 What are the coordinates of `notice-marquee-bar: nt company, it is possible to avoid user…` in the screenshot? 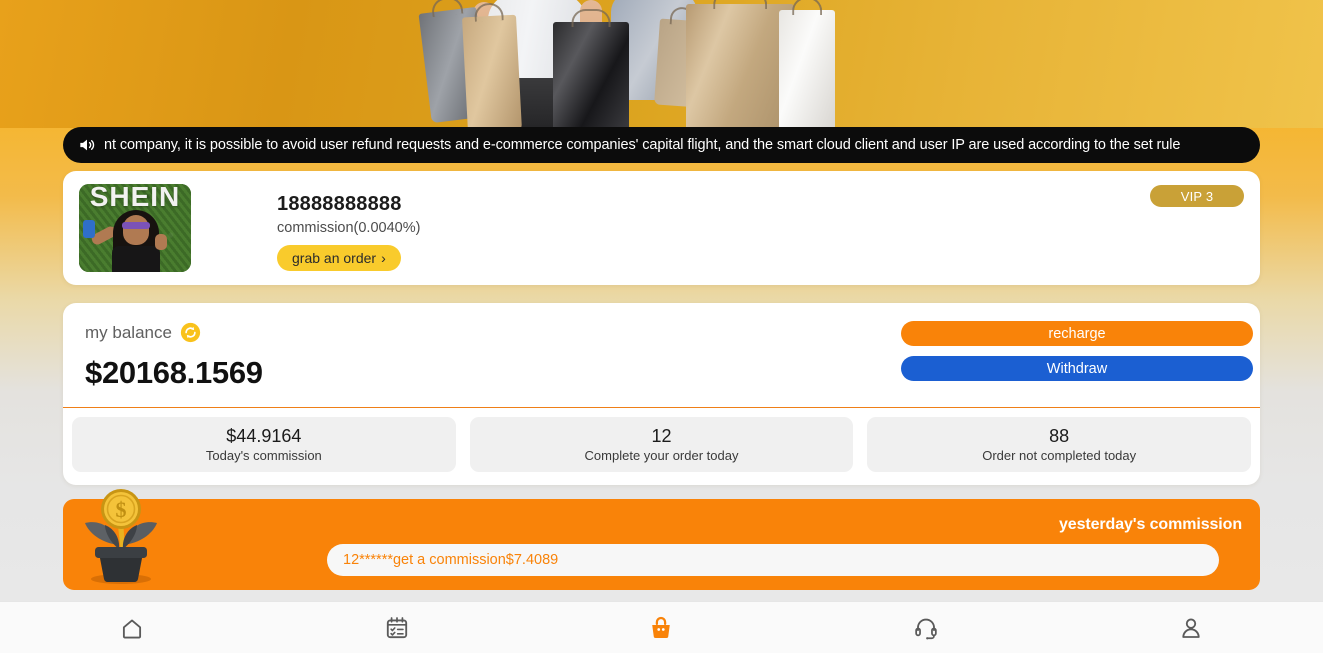 It's located at (661, 145).